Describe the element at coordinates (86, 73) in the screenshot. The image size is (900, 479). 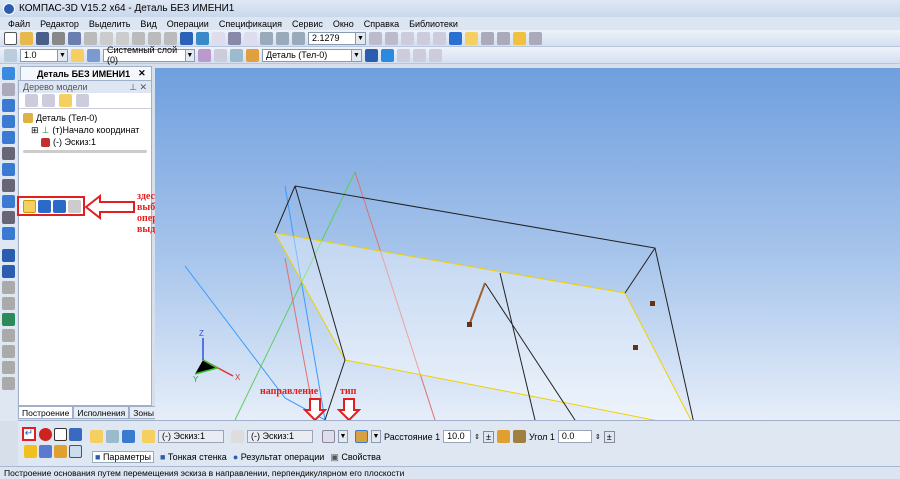
I see `tab-document: Деталь БЕЗ ИМЕНИ1 ✕` at that location.